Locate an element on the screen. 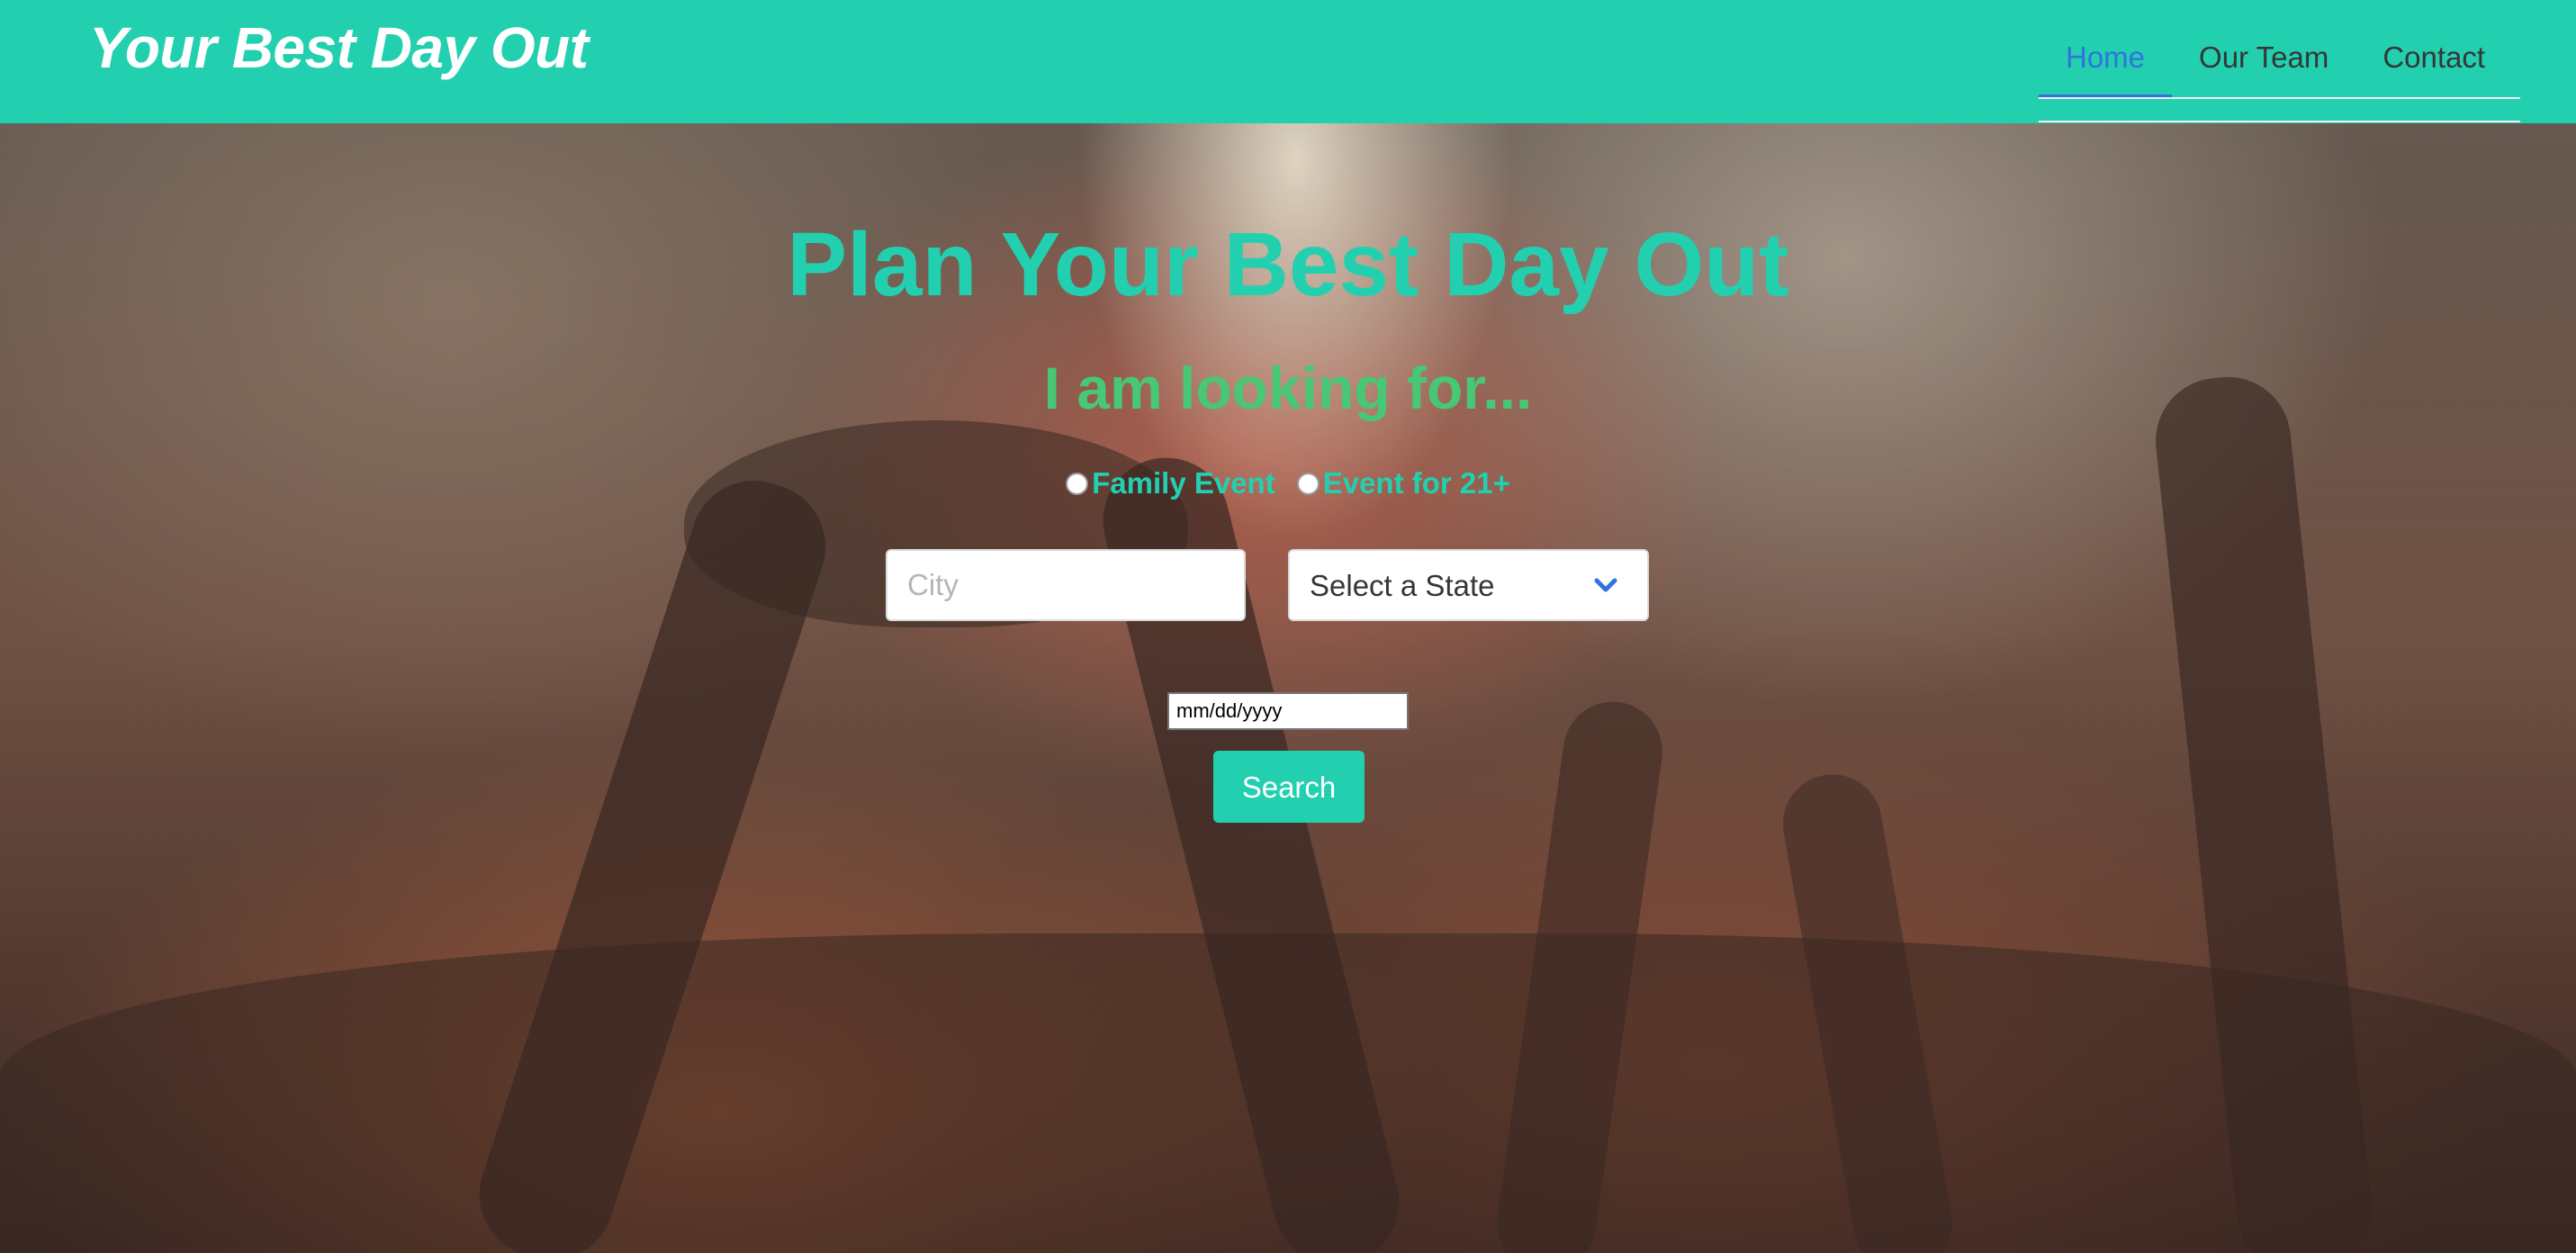 The image size is (2576, 1253). brand-title: Your Best Day Out is located at coordinates (339, 48).